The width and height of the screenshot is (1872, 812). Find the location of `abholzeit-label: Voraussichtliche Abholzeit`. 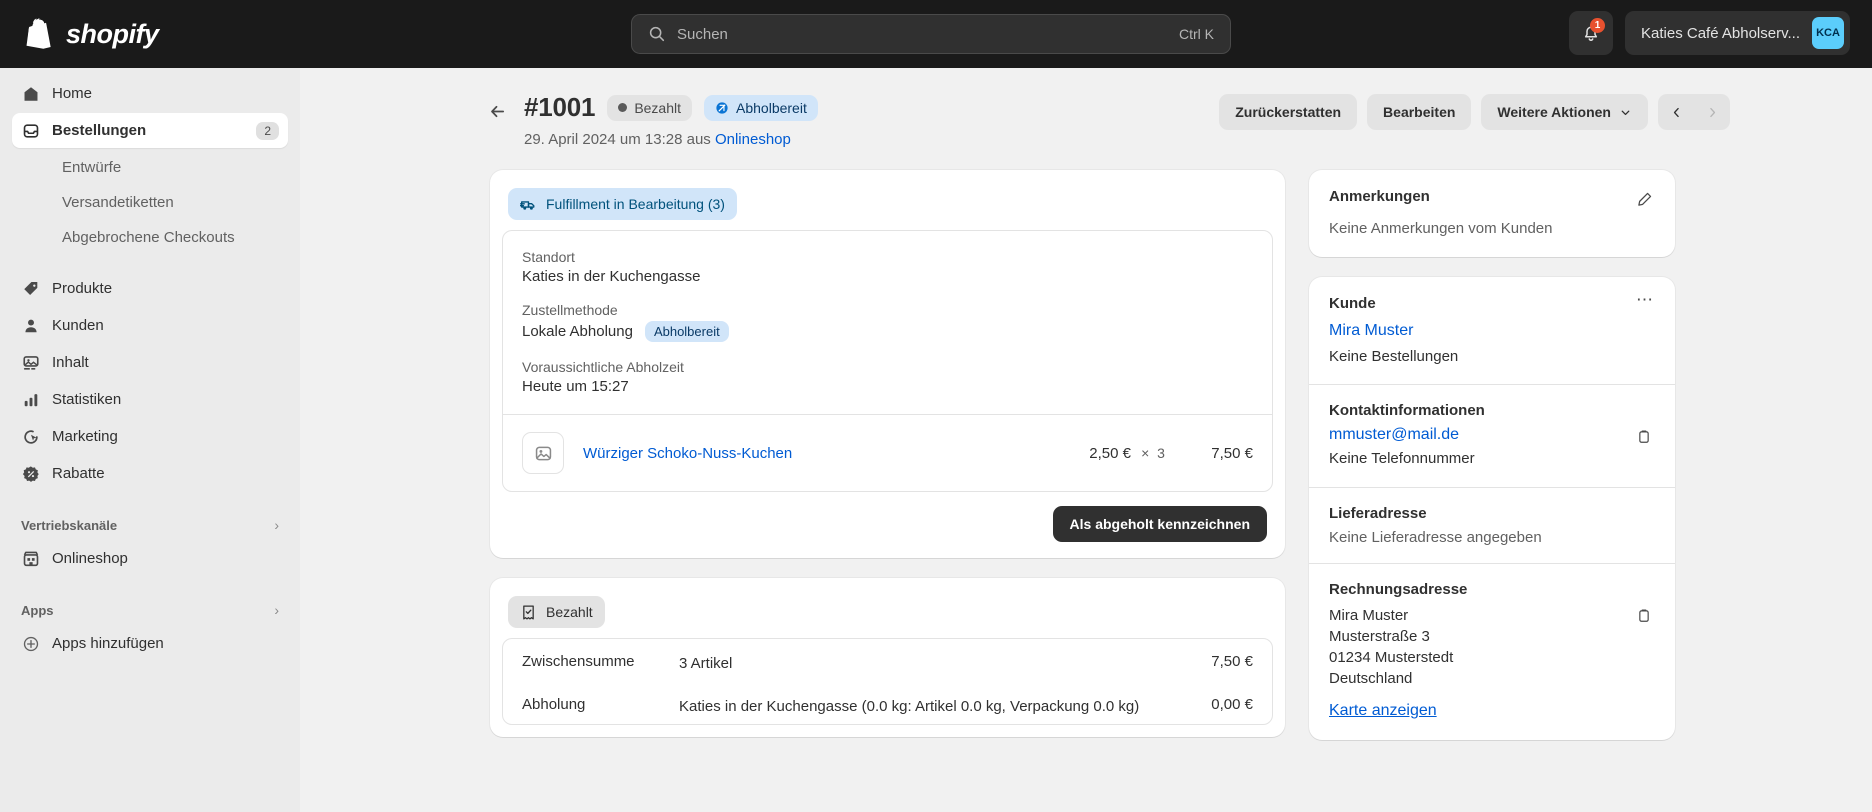

abholzeit-label: Voraussichtliche Abholzeit is located at coordinates (603, 367).